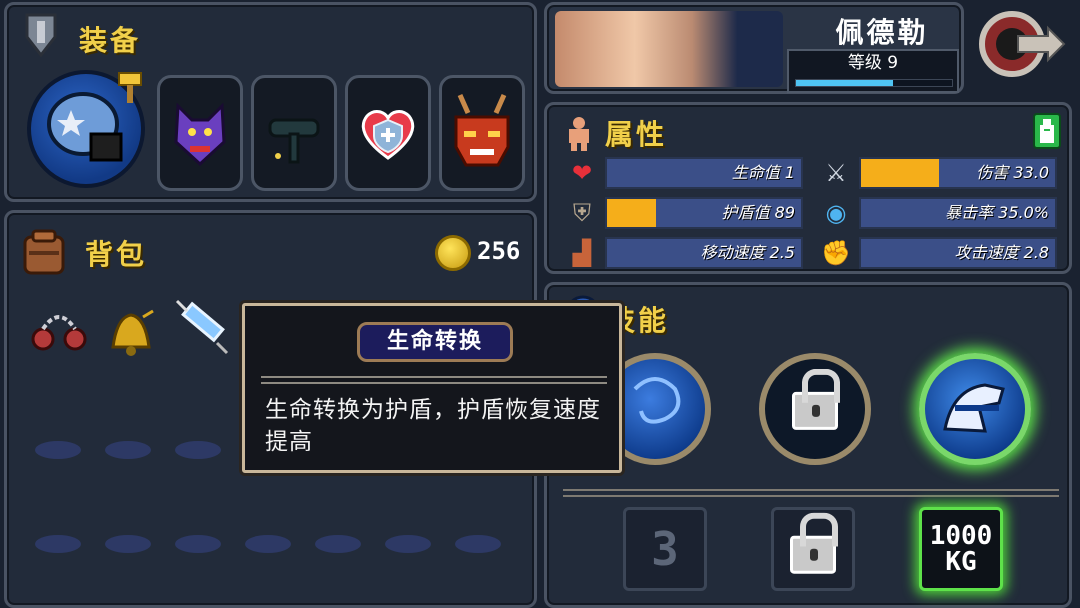  I want to click on golden-bell-icon, so click(131, 331).